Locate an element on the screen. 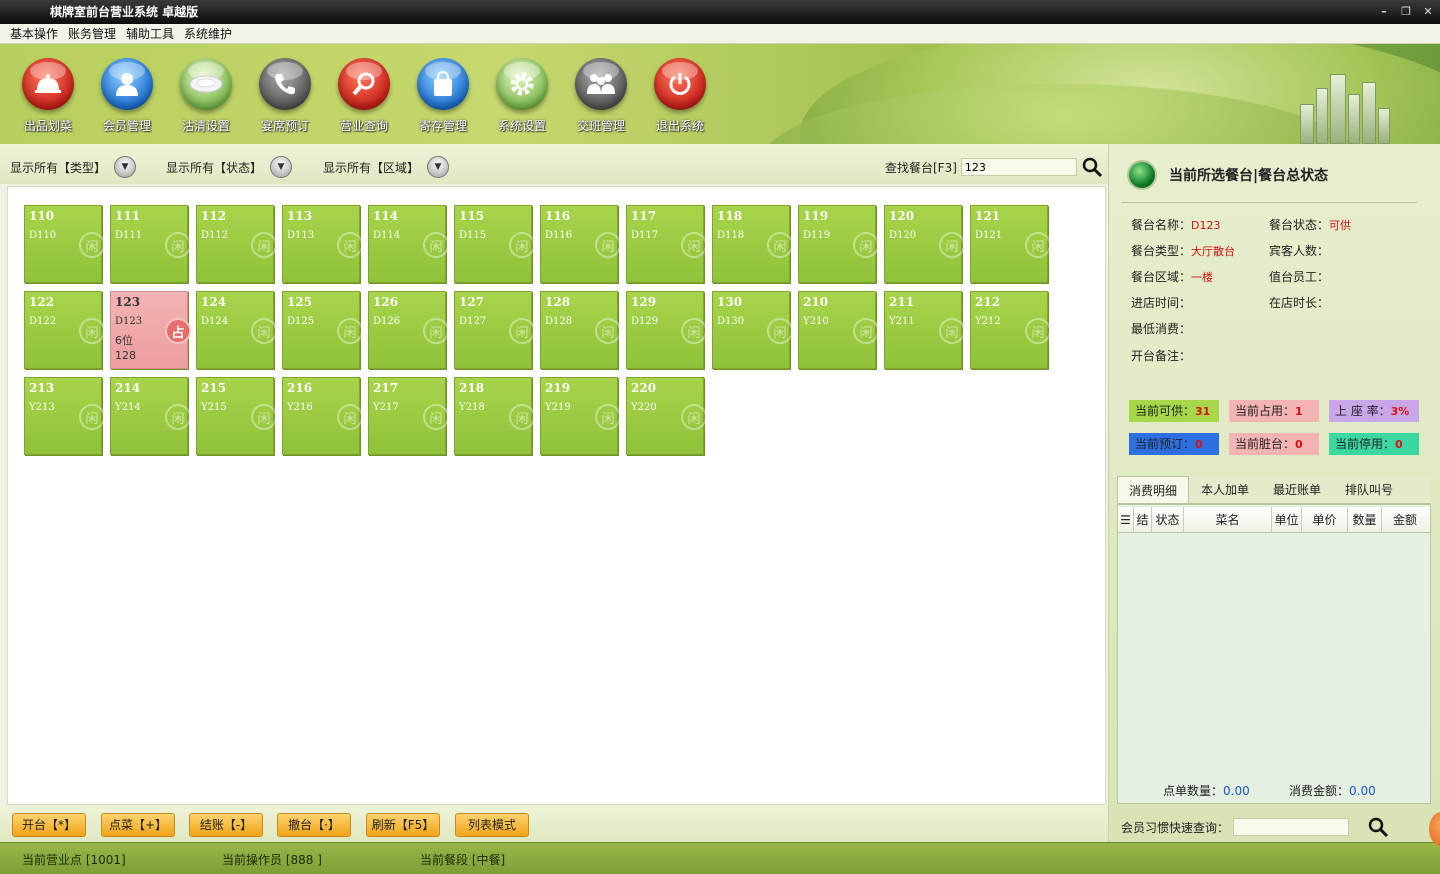 Image resolution: width=1440 pixels, height=874 pixels. menu-aux-tools: 辅助工具 is located at coordinates (150, 33).